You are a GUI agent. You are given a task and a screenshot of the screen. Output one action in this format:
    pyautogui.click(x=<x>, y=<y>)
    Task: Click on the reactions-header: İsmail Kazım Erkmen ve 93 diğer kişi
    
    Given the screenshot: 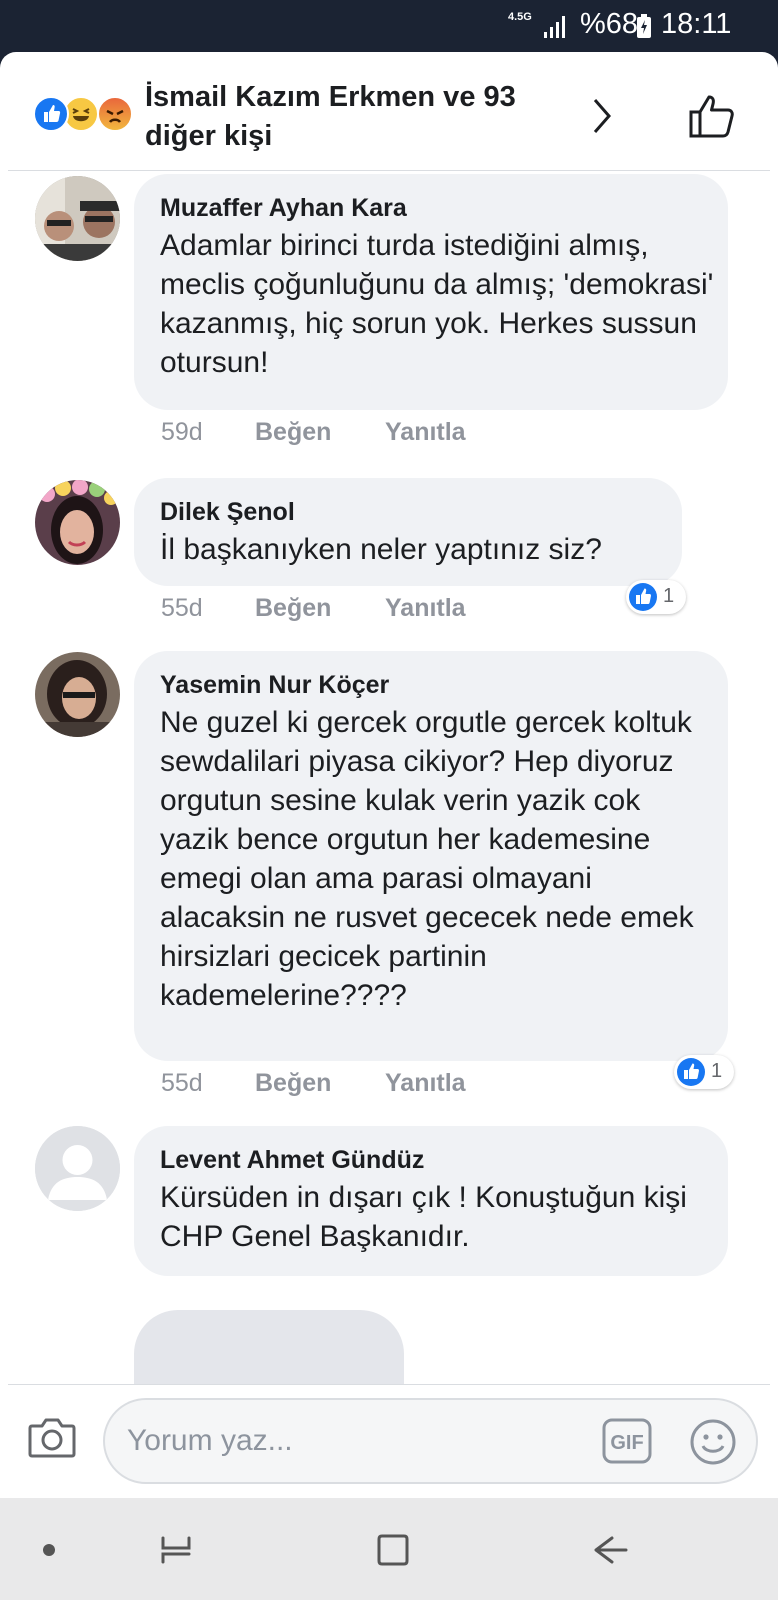 What is the action you would take?
    pyautogui.click(x=389, y=111)
    